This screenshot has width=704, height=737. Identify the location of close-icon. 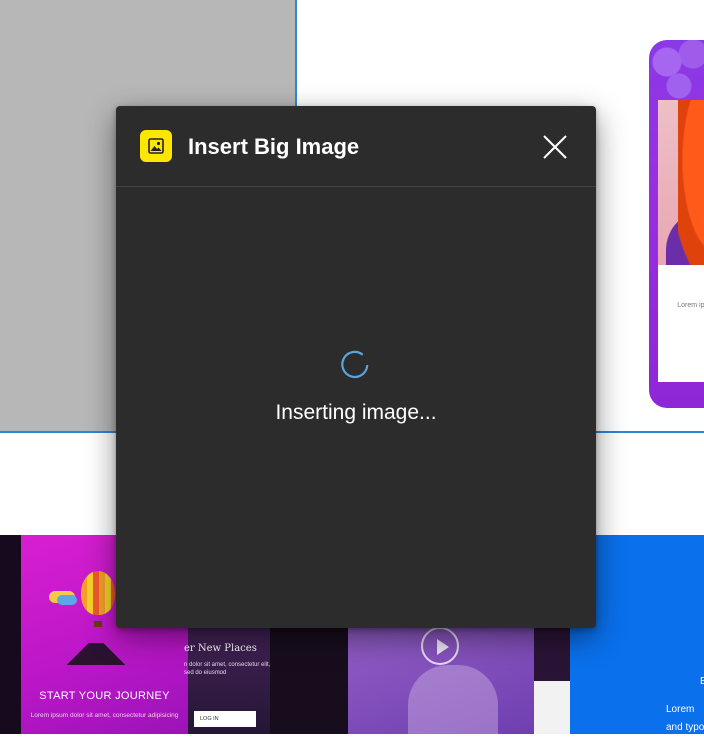
(555, 147).